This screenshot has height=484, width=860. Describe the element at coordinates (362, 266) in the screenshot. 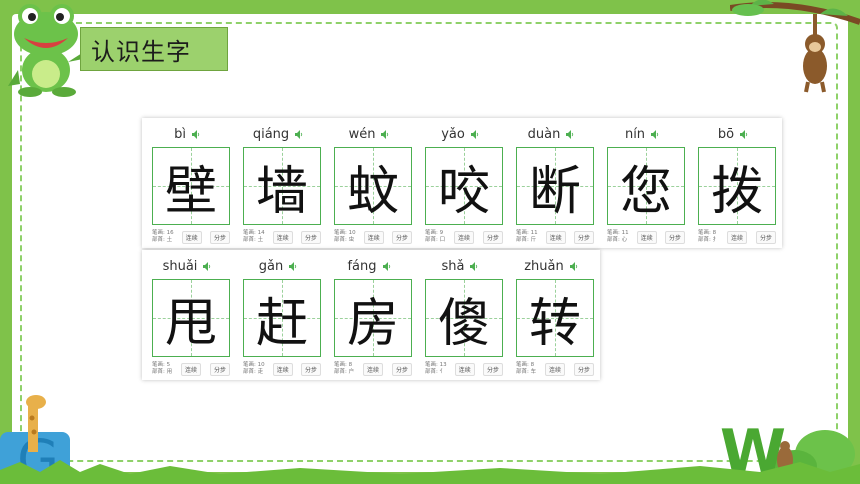

I see `pinyin-label: fáng` at that location.